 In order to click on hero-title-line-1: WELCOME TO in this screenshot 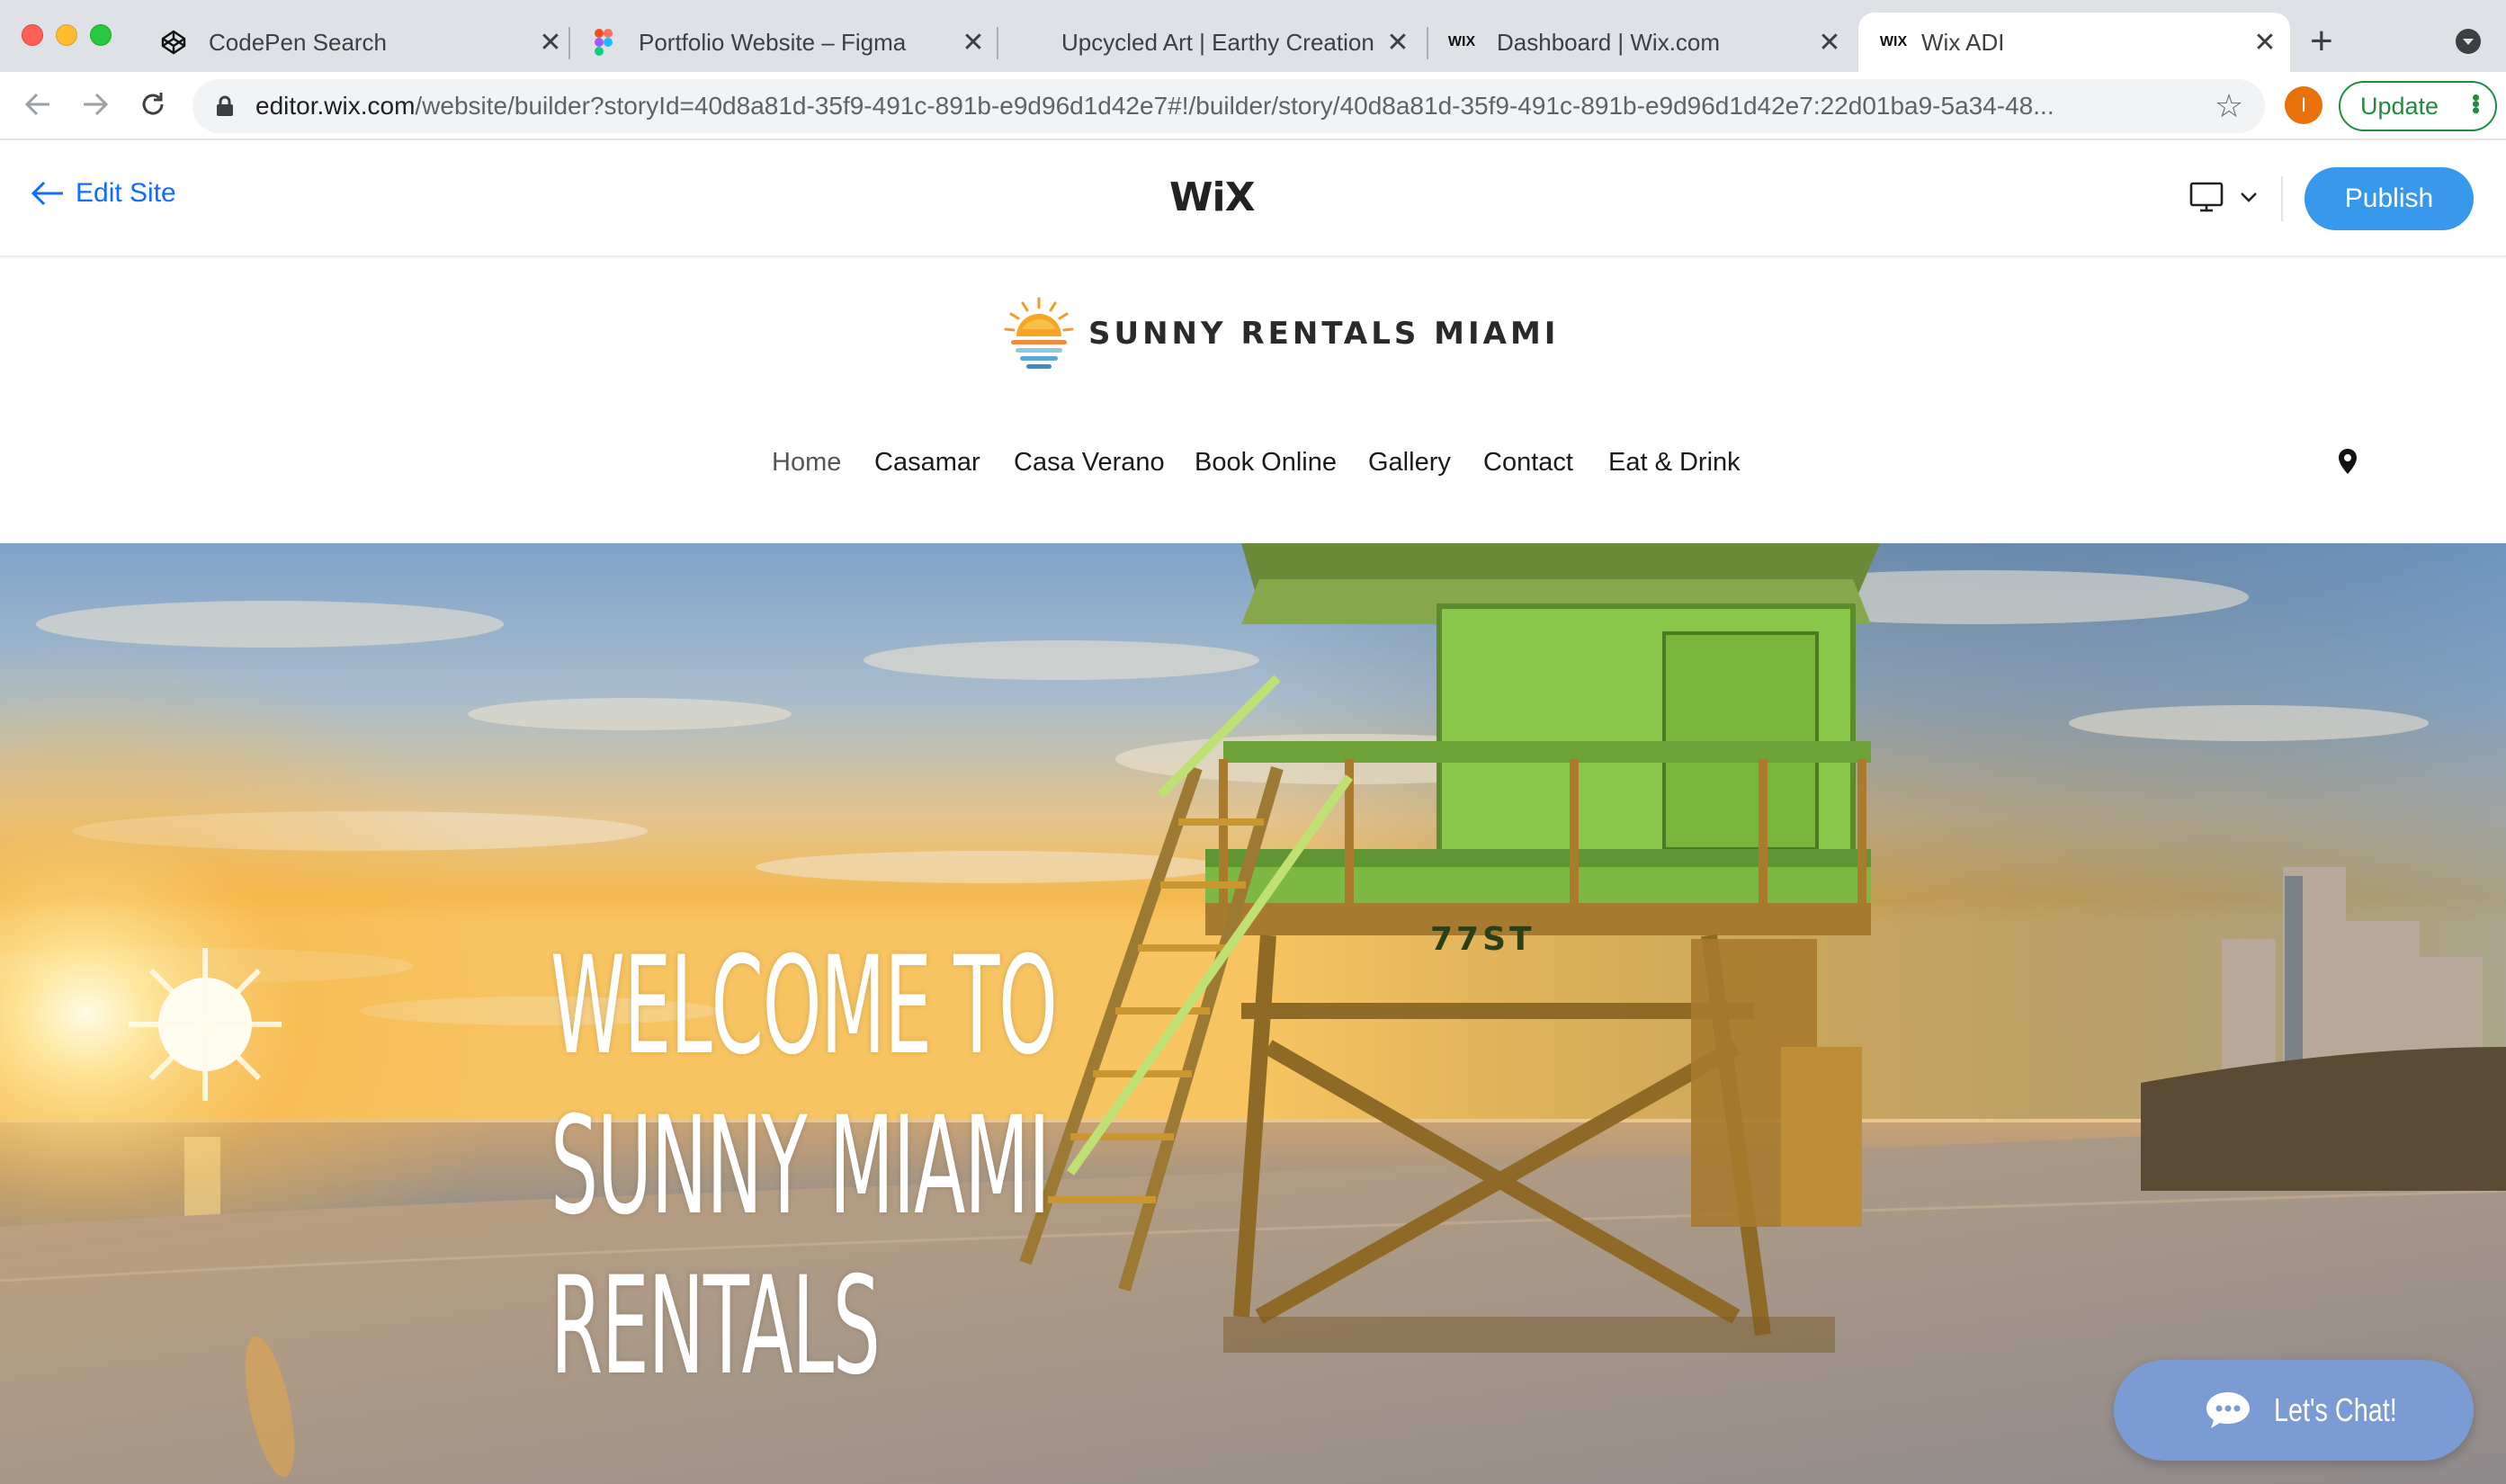, I will do `click(804, 1006)`.